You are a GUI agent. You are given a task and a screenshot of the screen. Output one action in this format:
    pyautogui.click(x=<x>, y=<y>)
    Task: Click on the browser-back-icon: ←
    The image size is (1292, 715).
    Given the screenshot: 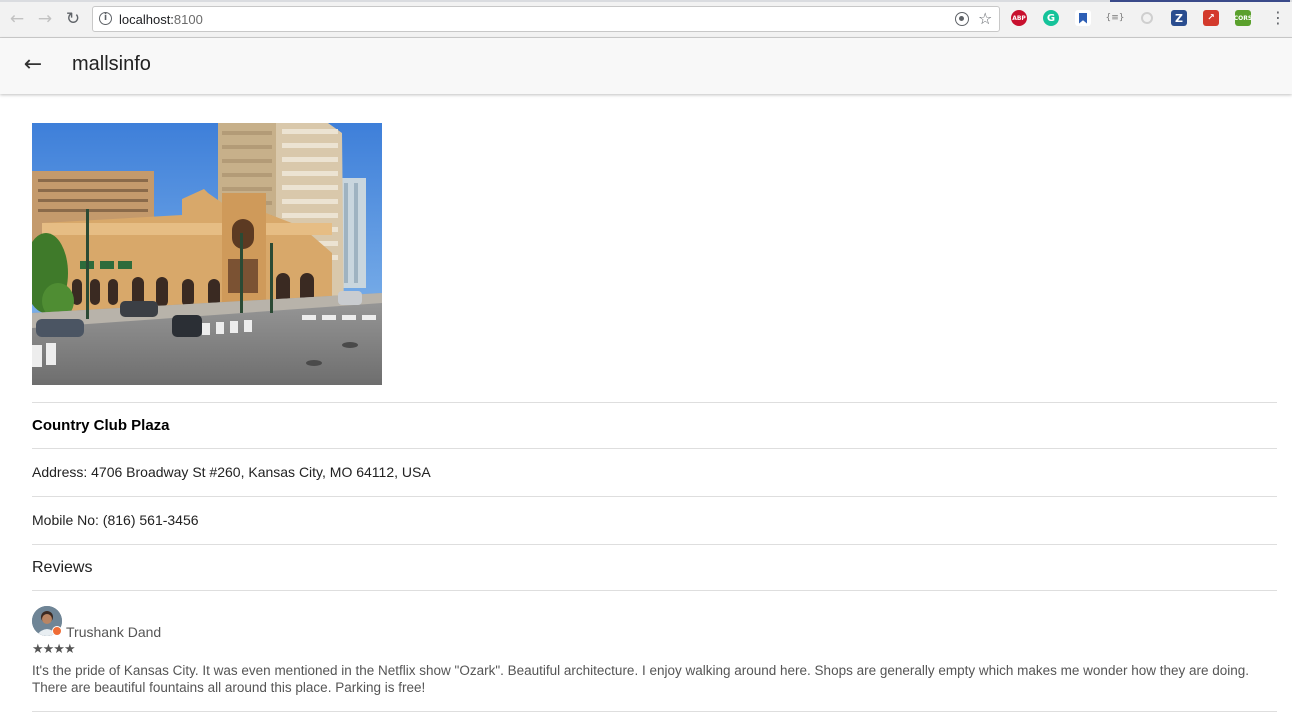 What is the action you would take?
    pyautogui.click(x=17, y=19)
    